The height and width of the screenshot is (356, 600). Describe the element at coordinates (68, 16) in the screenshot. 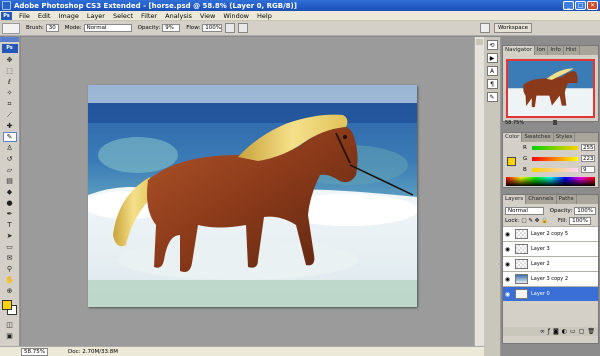

I see `menu-image: Image` at that location.